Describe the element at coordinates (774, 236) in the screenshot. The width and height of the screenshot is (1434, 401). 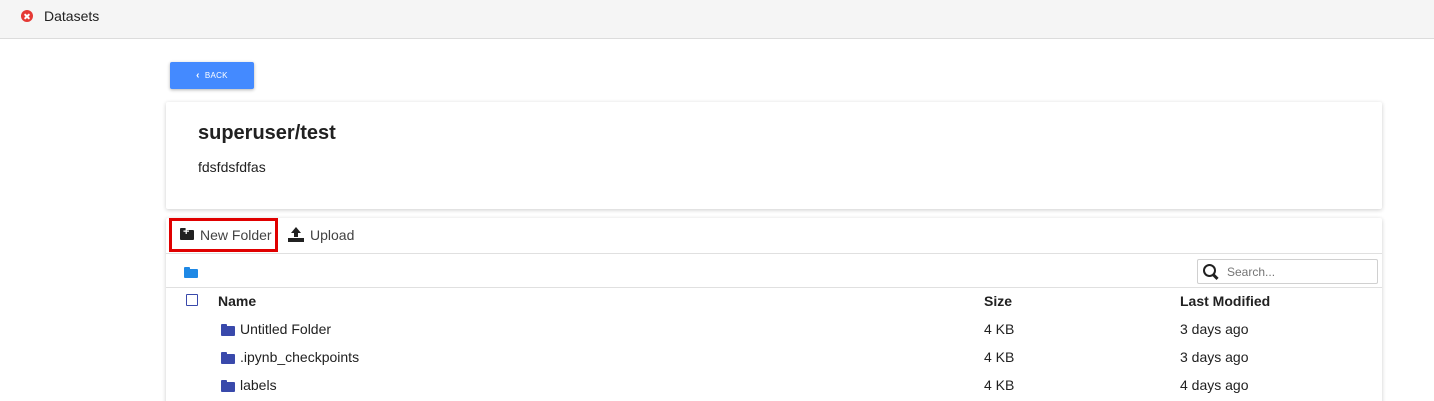
I see `file-toolbar: New Folder Upload` at that location.